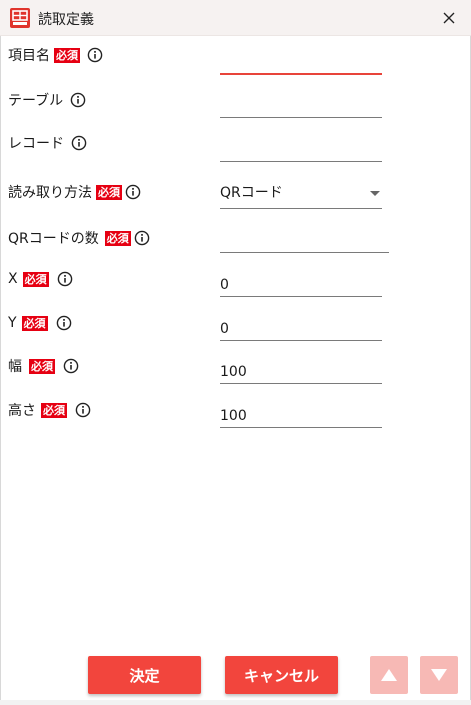 This screenshot has height=705, width=471. What do you see at coordinates (301, 195) in the screenshot?
I see `read-method-select: QRコード` at bounding box center [301, 195].